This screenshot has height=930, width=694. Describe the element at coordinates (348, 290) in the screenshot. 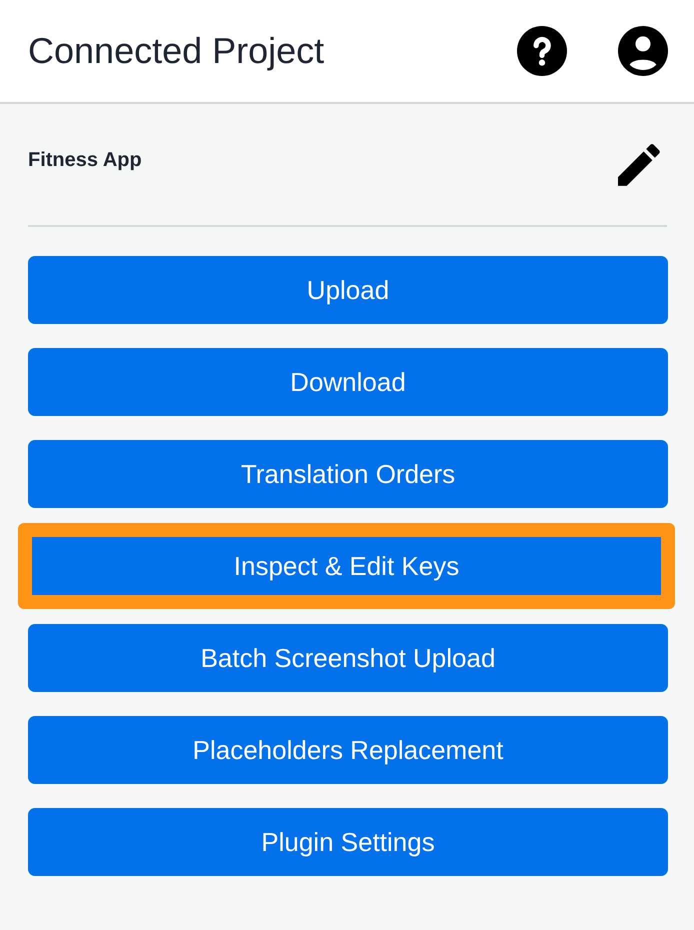

I see `action-button: Upload` at that location.